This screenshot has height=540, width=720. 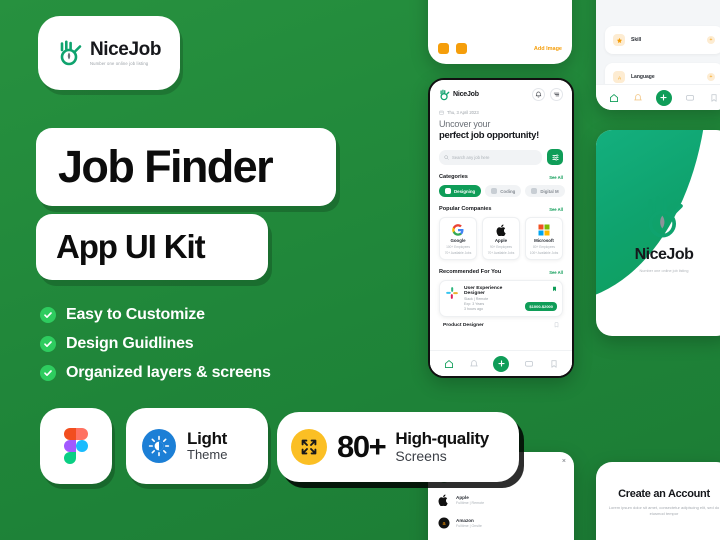 What do you see at coordinates (465, 191) in the screenshot?
I see `chip-label: Designing` at bounding box center [465, 191].